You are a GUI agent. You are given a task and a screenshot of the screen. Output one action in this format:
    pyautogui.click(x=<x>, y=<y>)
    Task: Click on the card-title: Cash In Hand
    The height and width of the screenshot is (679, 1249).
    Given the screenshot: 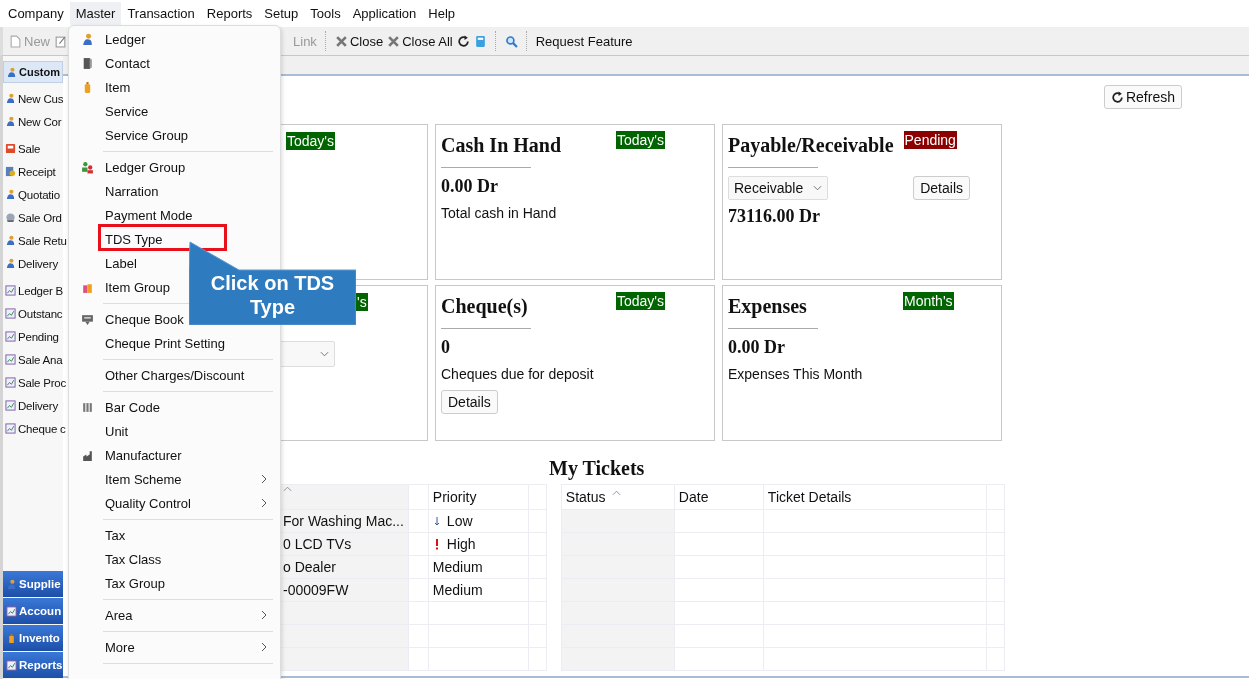 What is the action you would take?
    pyautogui.click(x=502, y=145)
    